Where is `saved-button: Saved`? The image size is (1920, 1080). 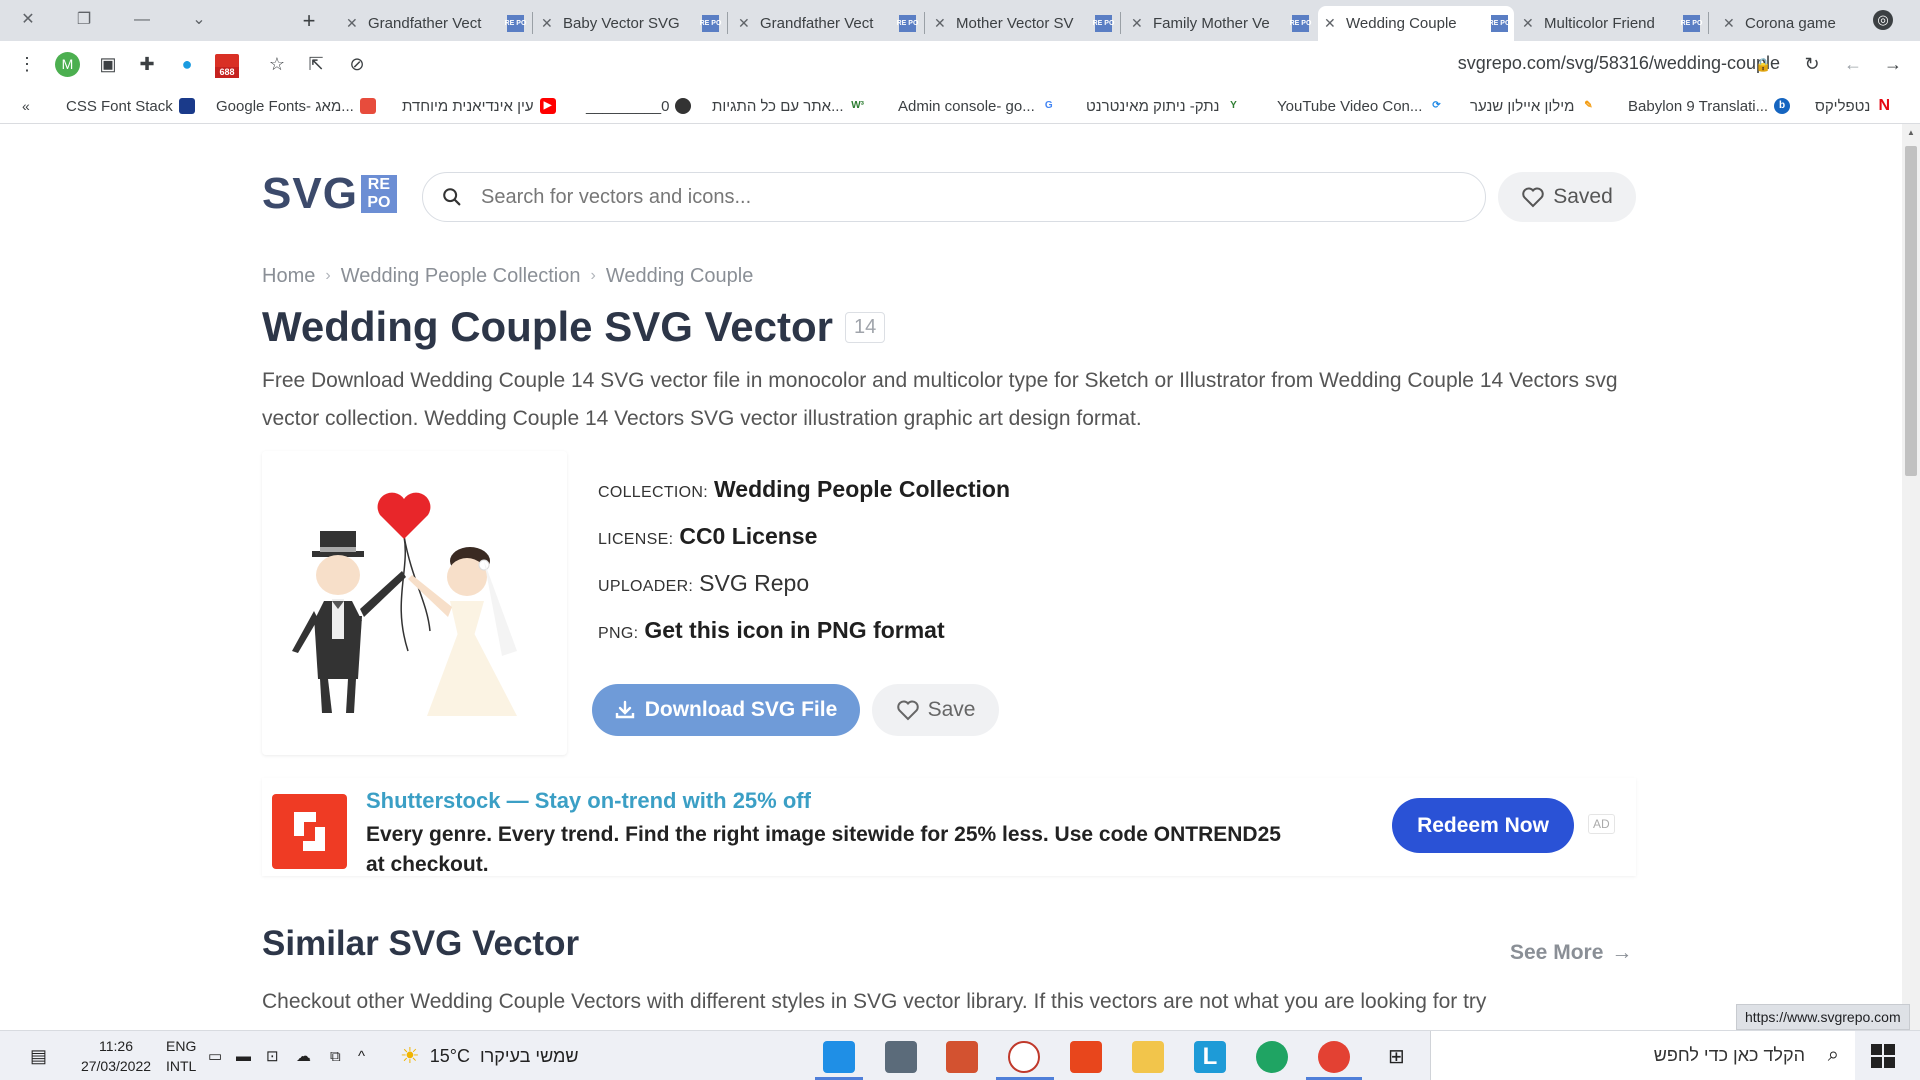
saved-button: Saved is located at coordinates (1567, 197).